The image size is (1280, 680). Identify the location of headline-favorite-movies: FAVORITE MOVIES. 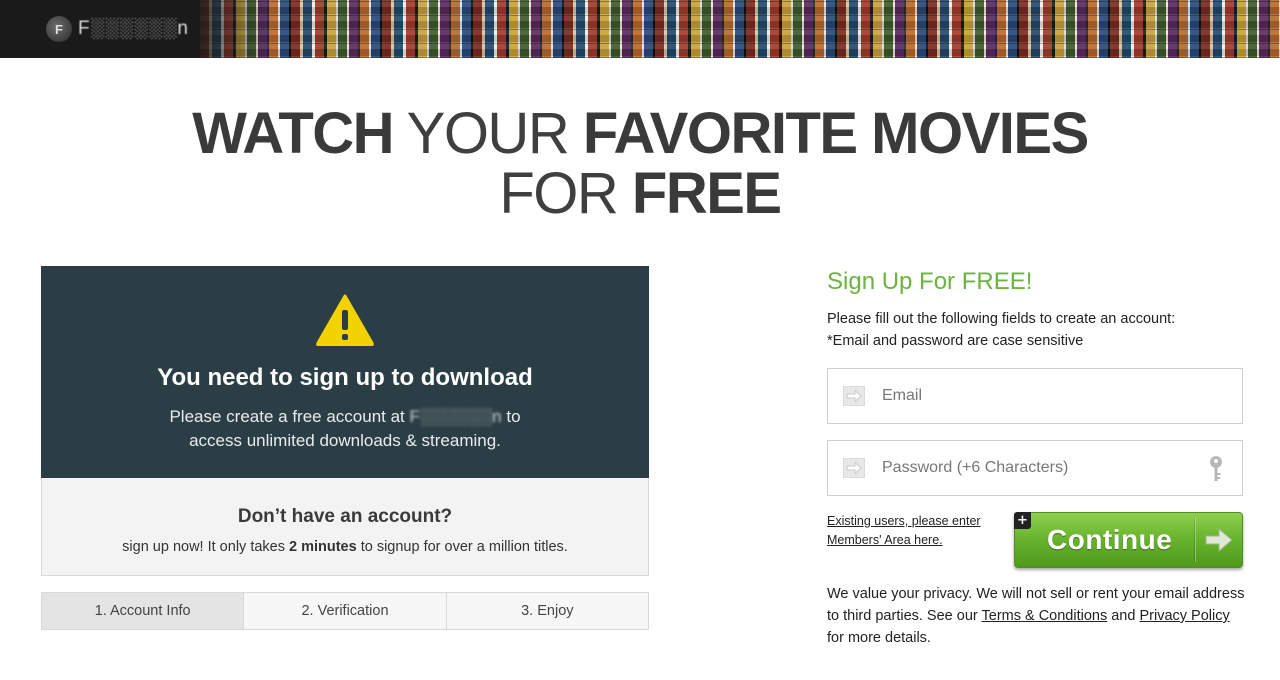
(835, 133).